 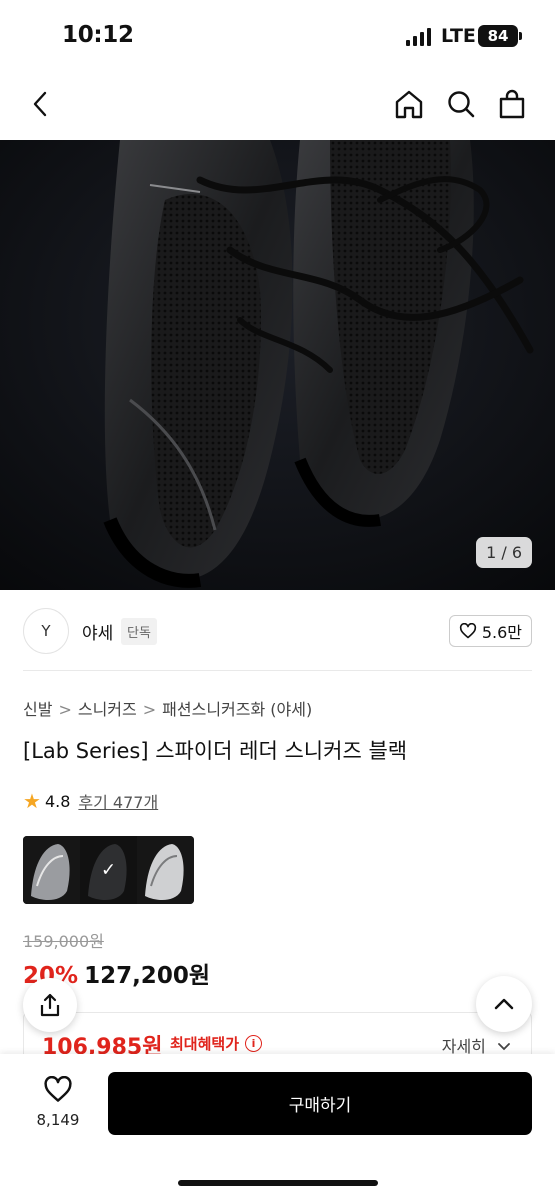 I want to click on share-button, so click(x=50, y=1005).